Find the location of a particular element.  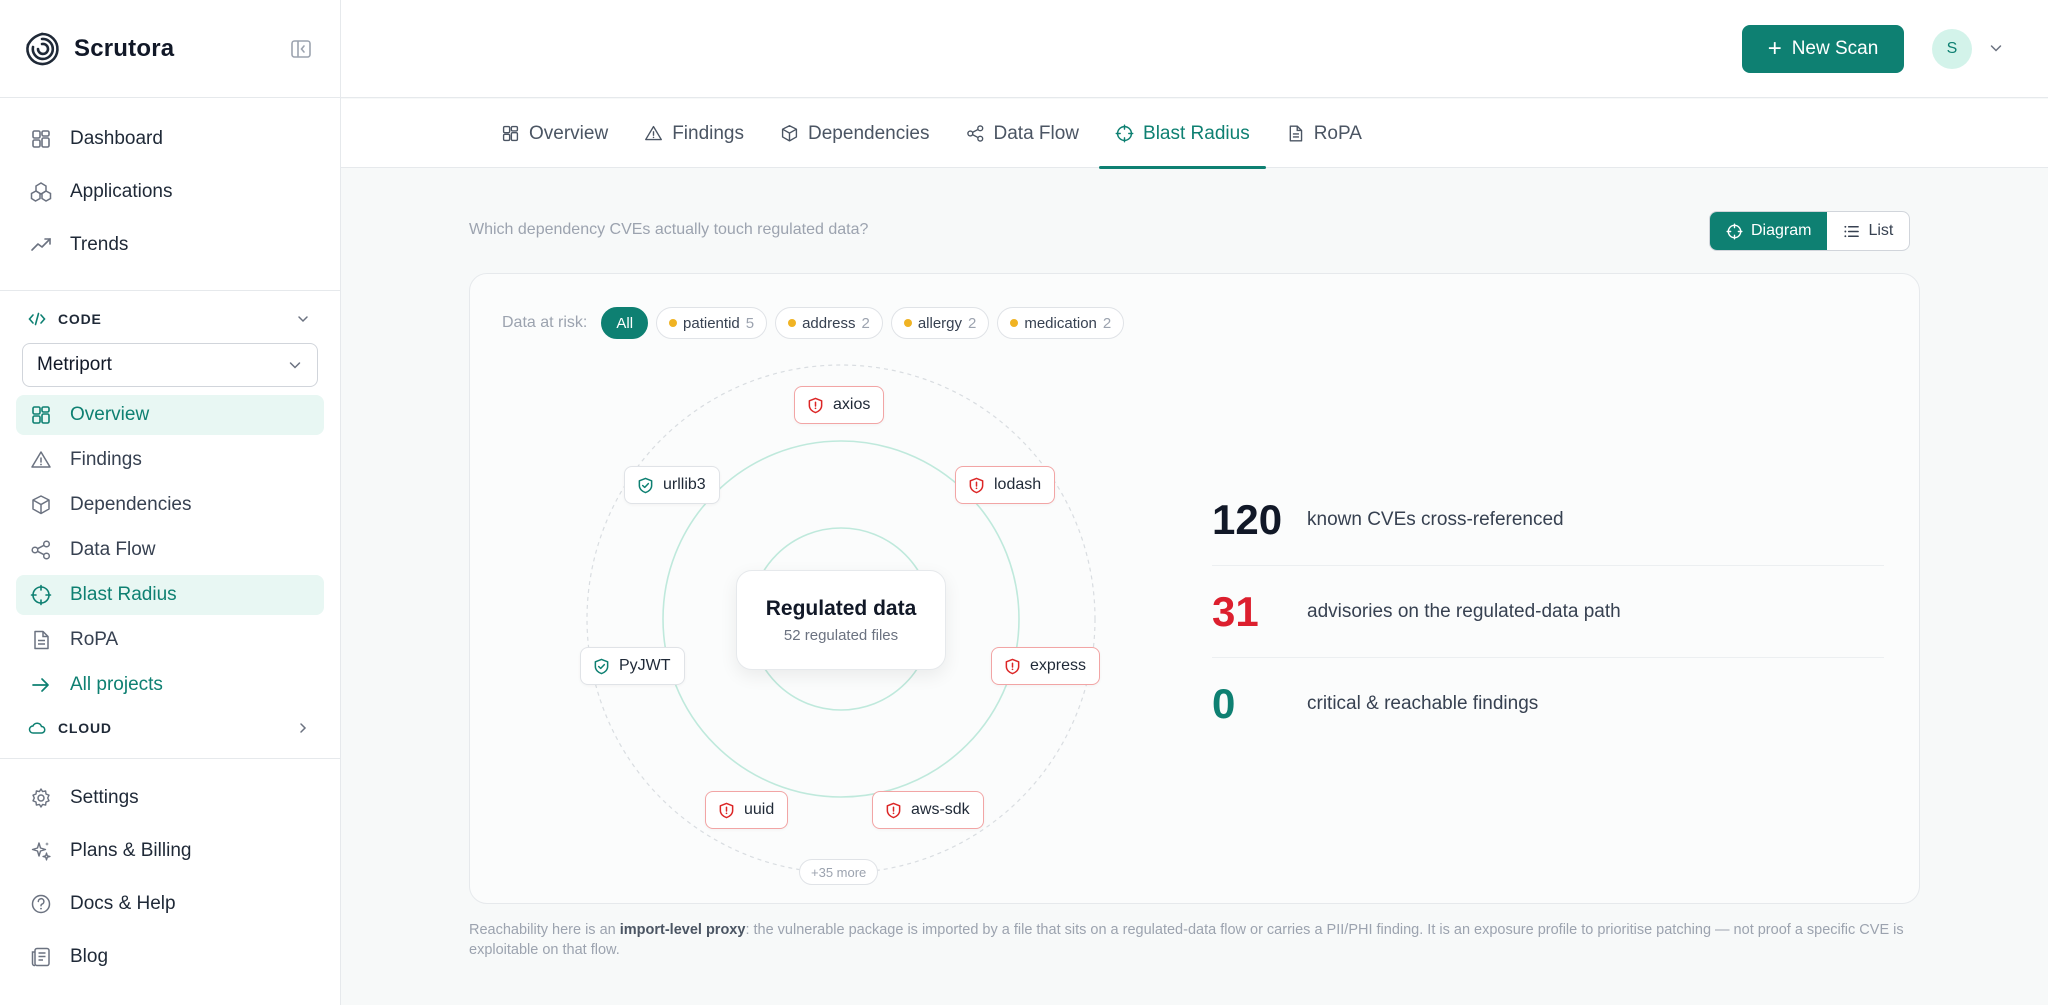

sidebar-item-trends: Trends is located at coordinates (170, 245).